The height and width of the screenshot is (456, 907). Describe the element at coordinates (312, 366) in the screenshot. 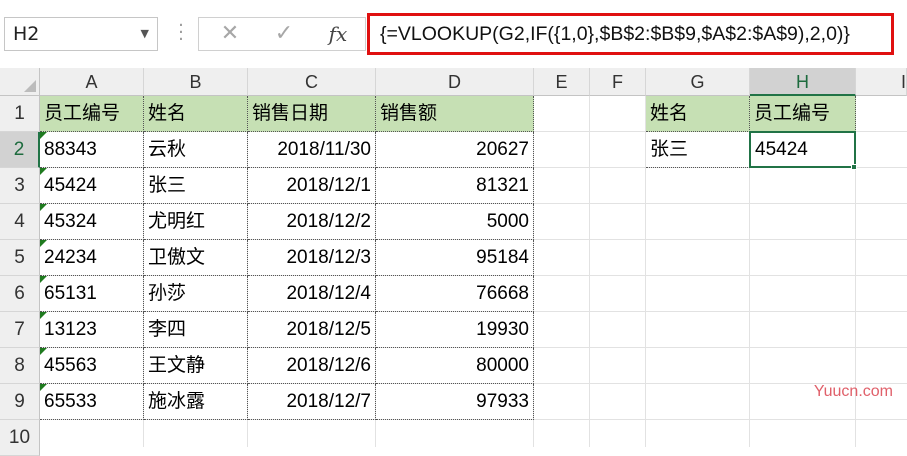

I see `table-cell-date: 2018/12/6` at that location.